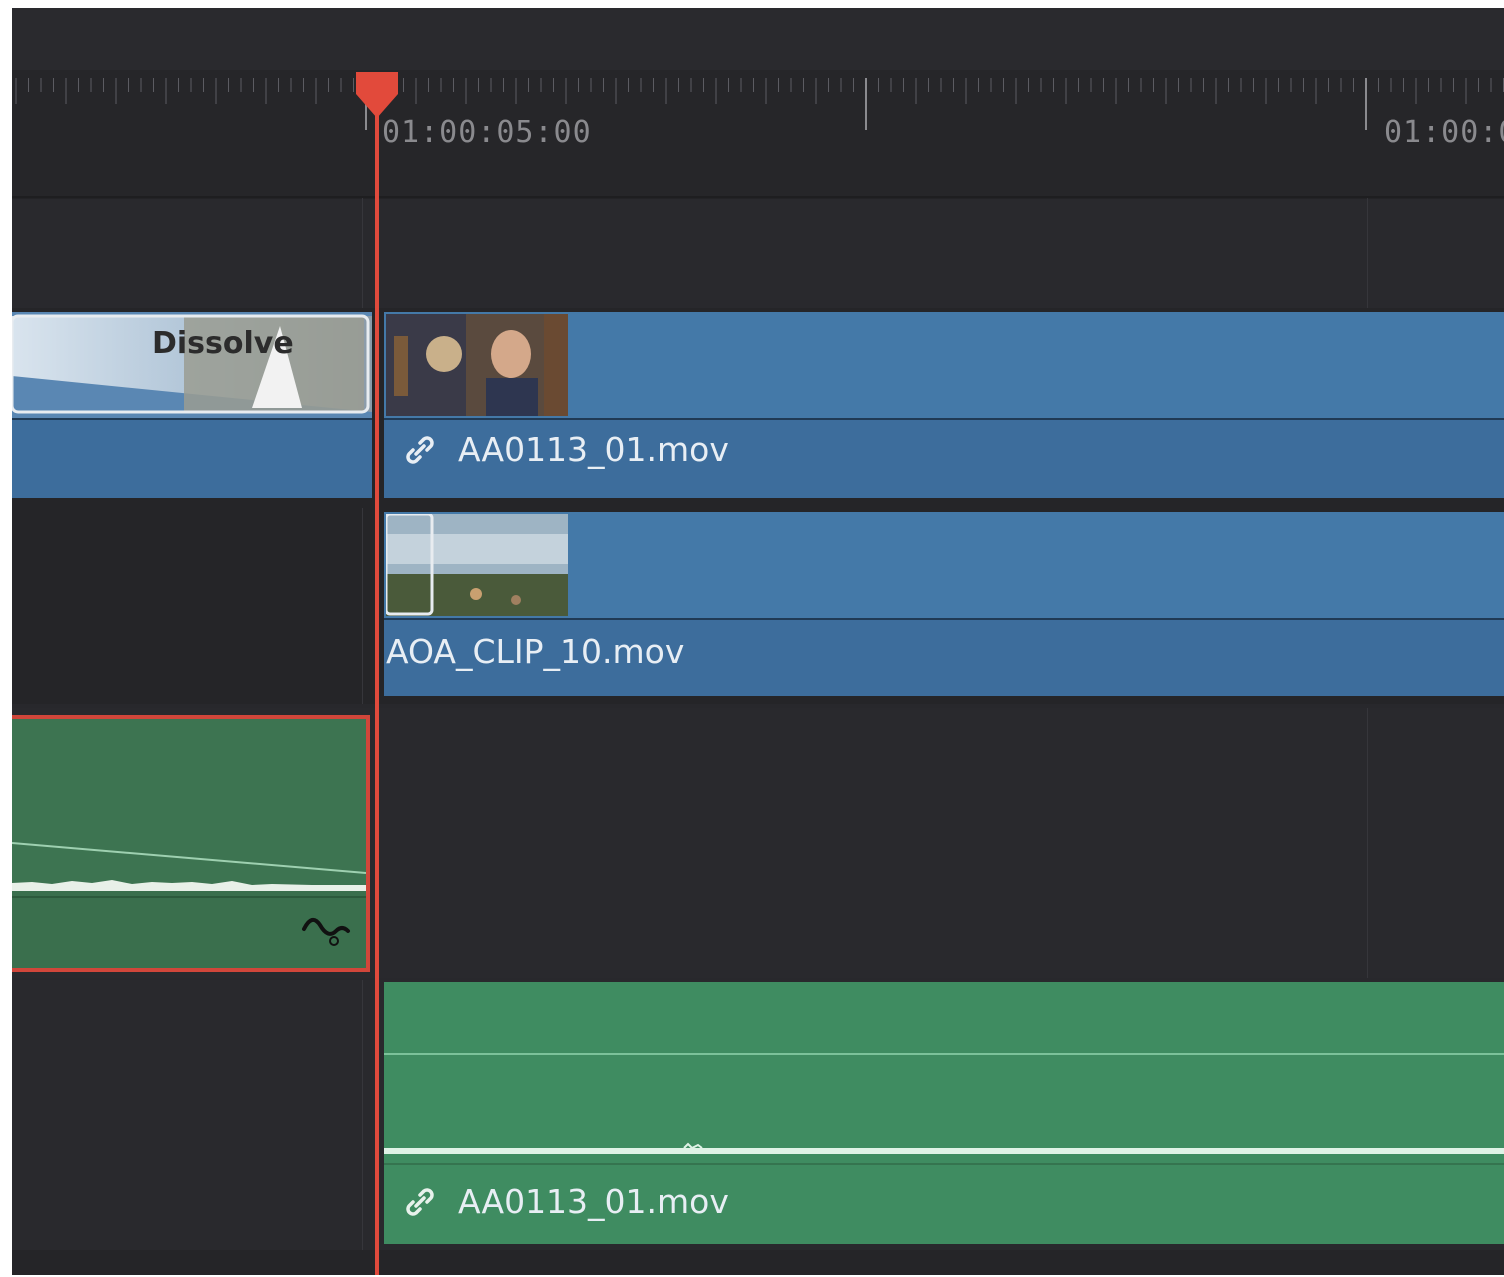 This screenshot has width=1504, height=1277. Describe the element at coordinates (487, 132) in the screenshot. I see `ruler-timecode: 01:00:05:00` at that location.